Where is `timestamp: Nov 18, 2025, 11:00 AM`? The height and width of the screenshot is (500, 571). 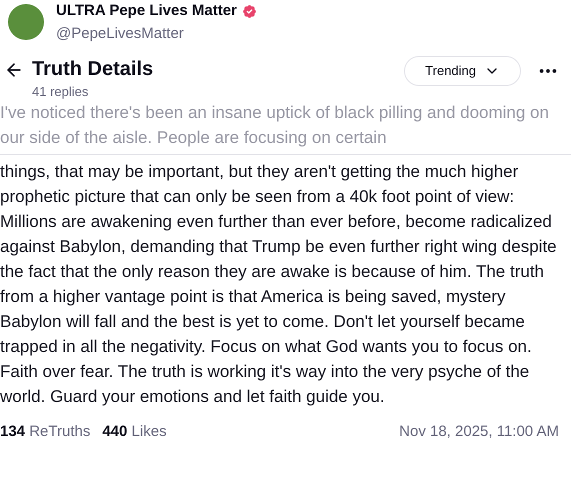 timestamp: Nov 18, 2025, 11:00 AM is located at coordinates (479, 432).